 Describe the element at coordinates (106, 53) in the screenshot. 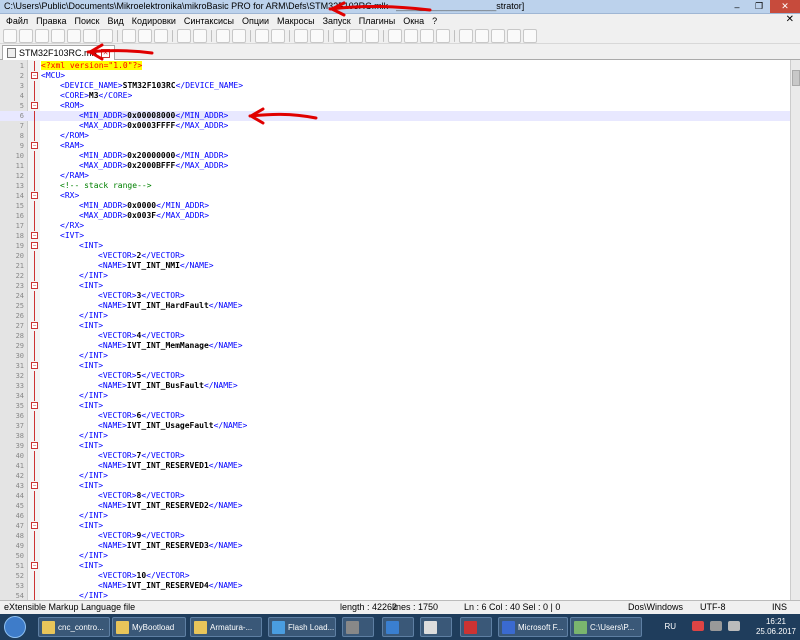

I see `tab-close-icon: ✕` at that location.